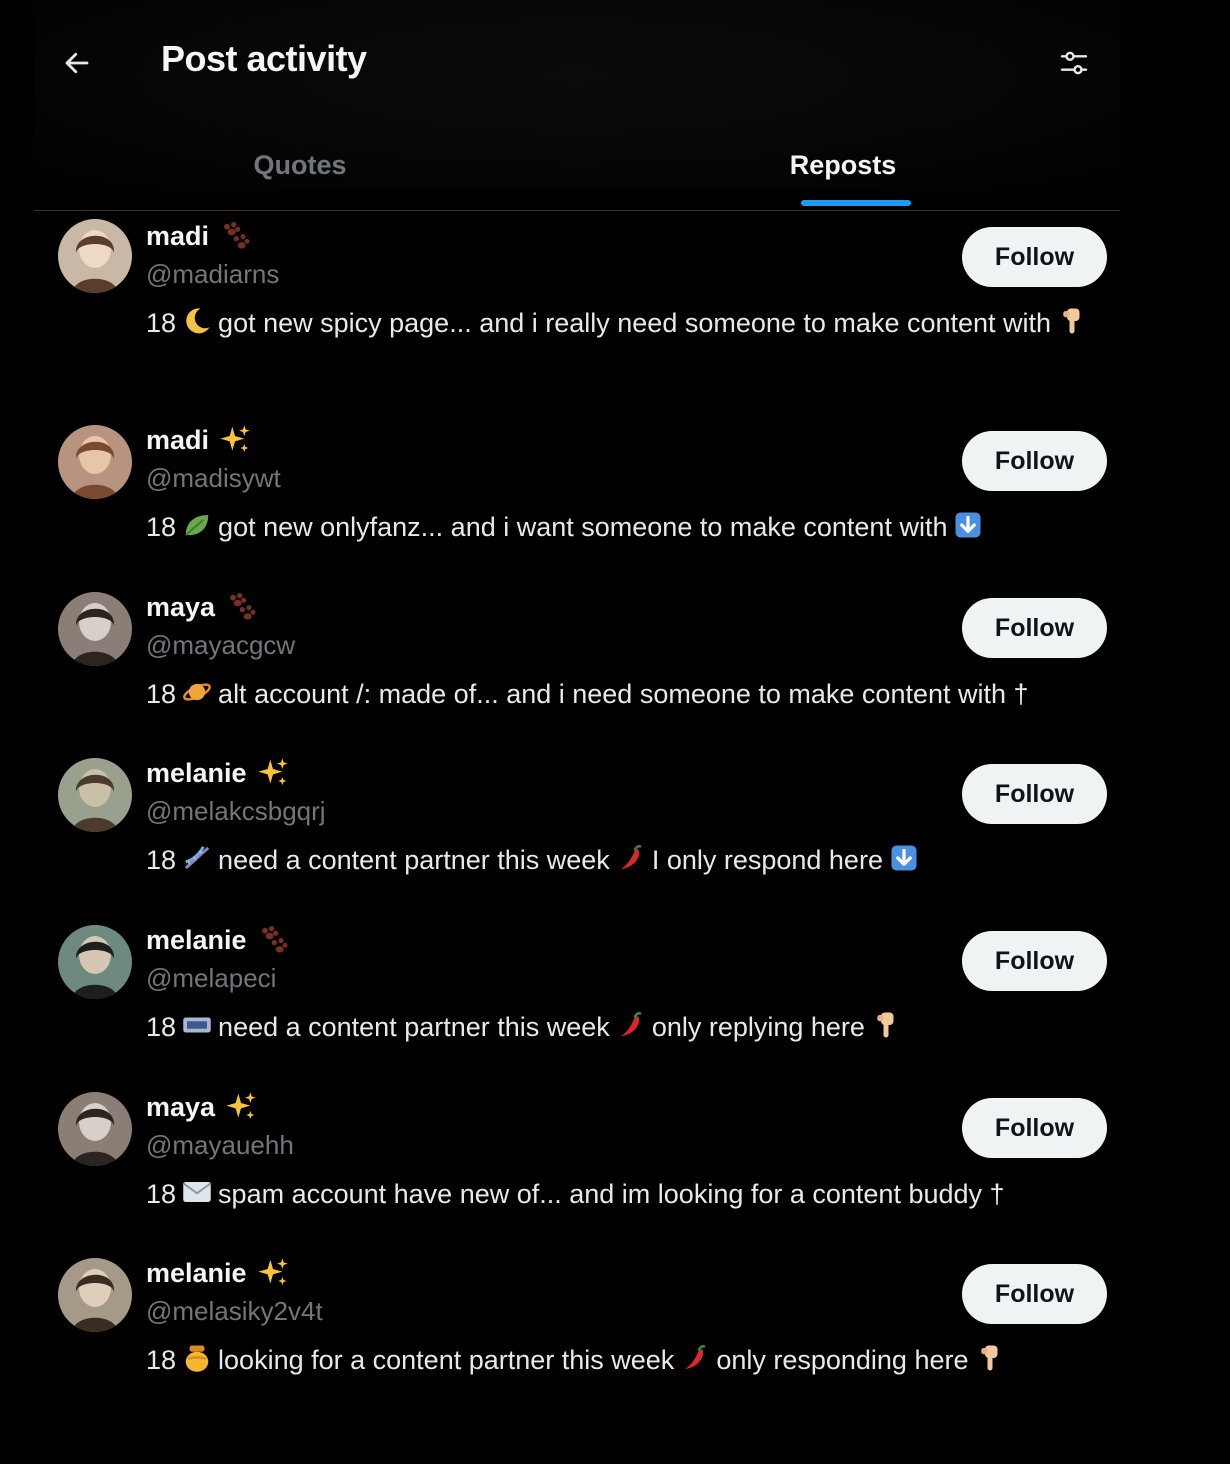  What do you see at coordinates (856, 203) in the screenshot?
I see `active-tab-indicator` at bounding box center [856, 203].